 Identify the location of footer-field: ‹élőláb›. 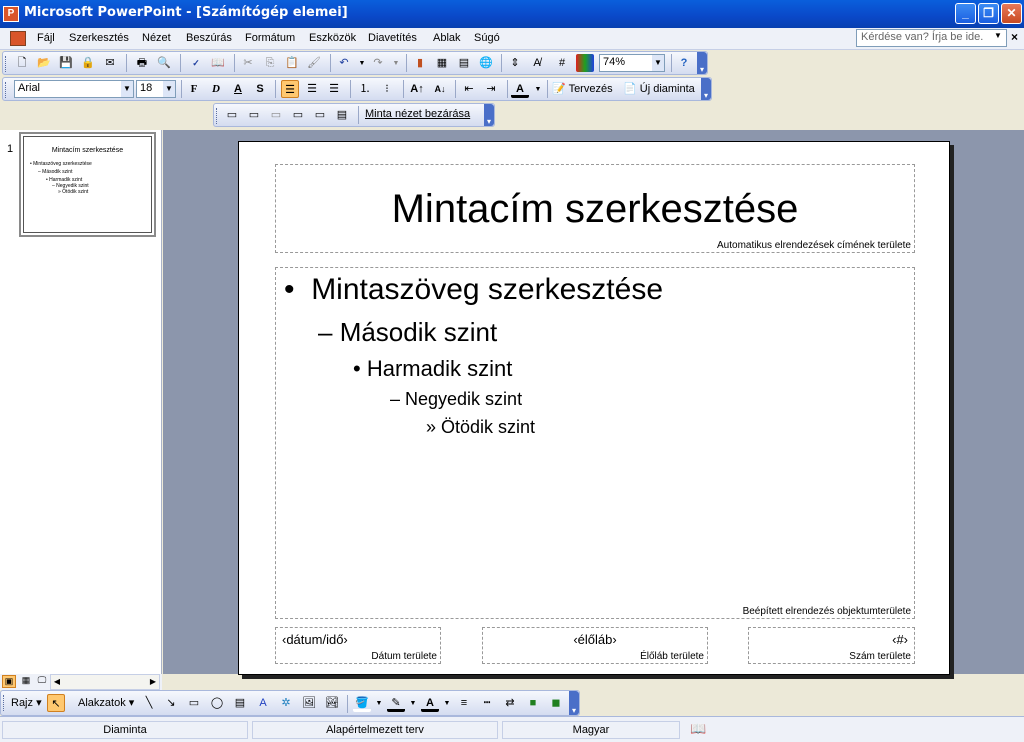
(595, 639).